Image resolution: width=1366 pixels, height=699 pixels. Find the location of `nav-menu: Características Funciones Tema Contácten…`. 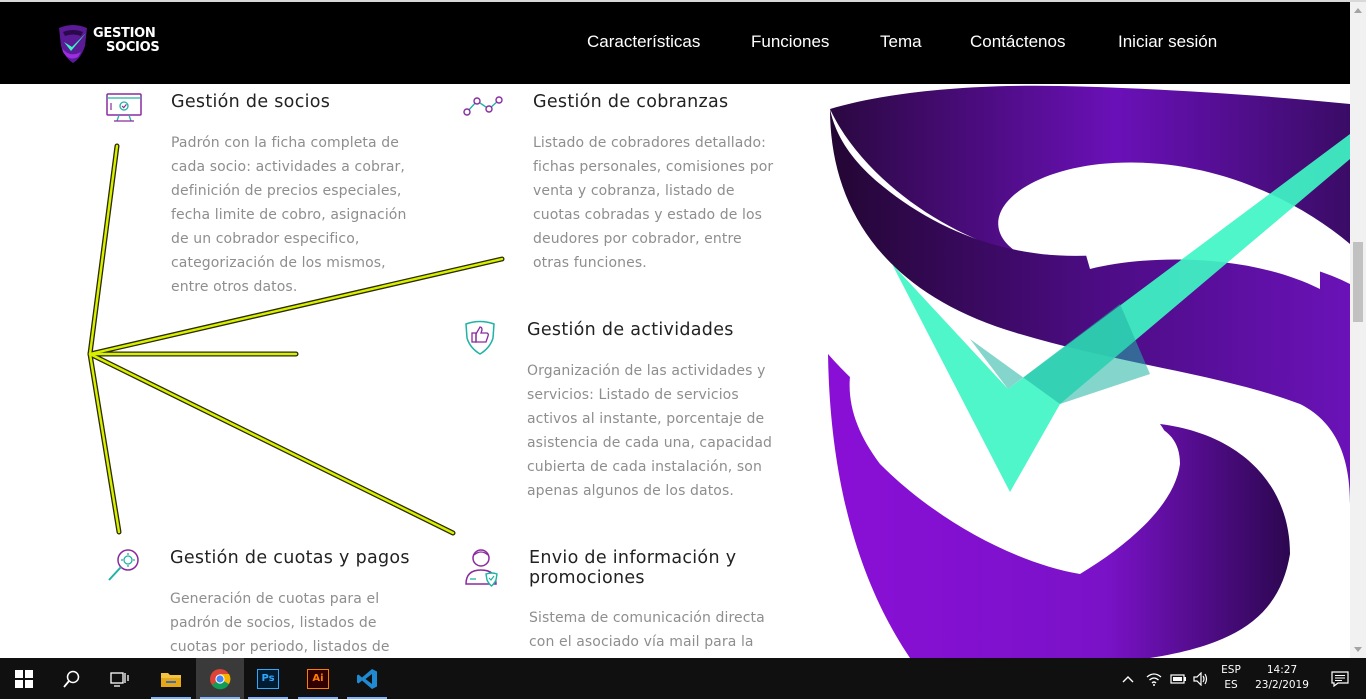

nav-menu: Características Funciones Tema Contácten… is located at coordinates (675, 44).